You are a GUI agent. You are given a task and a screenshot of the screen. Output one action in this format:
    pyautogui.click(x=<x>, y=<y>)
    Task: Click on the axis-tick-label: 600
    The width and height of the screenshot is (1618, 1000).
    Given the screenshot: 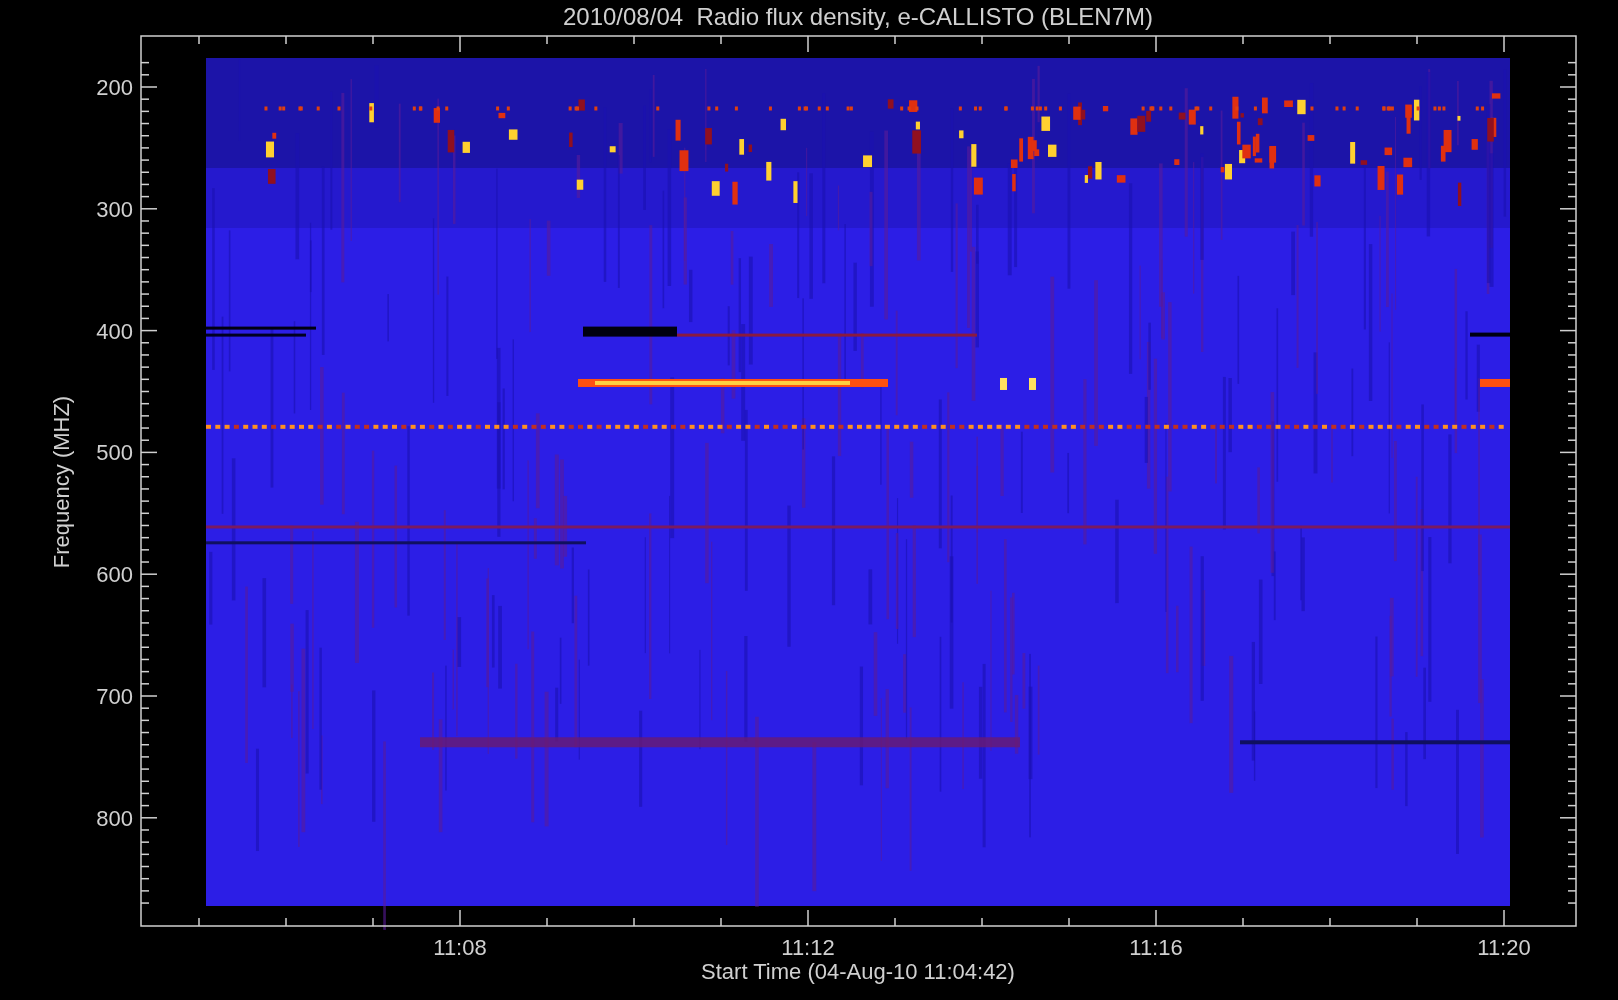 What is the action you would take?
    pyautogui.click(x=114, y=575)
    